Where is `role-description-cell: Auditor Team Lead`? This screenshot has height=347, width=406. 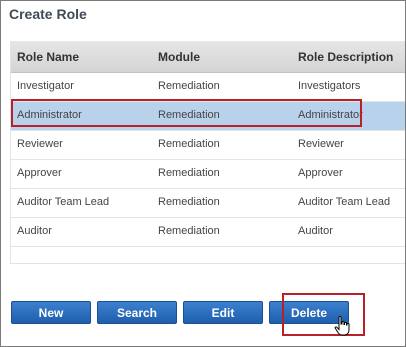
role-description-cell: Auditor Team Lead is located at coordinates (344, 202).